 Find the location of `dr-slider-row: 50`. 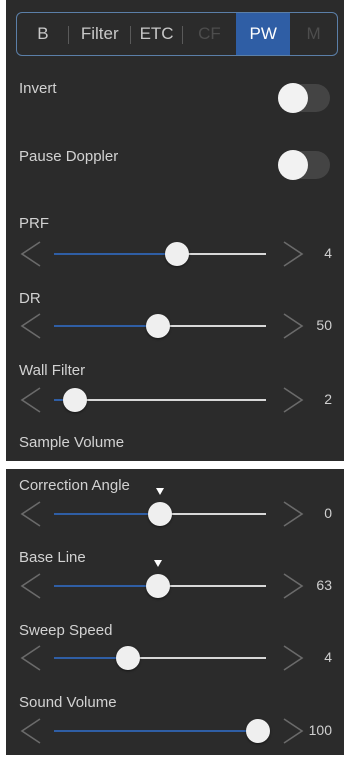

dr-slider-row: 50 is located at coordinates (175, 326).